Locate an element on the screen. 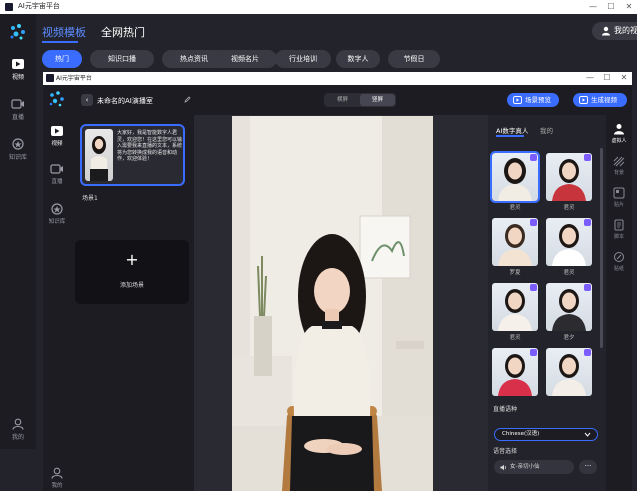 The width and height of the screenshot is (637, 491). outer-maximize-button: ☐ is located at coordinates (611, 7).